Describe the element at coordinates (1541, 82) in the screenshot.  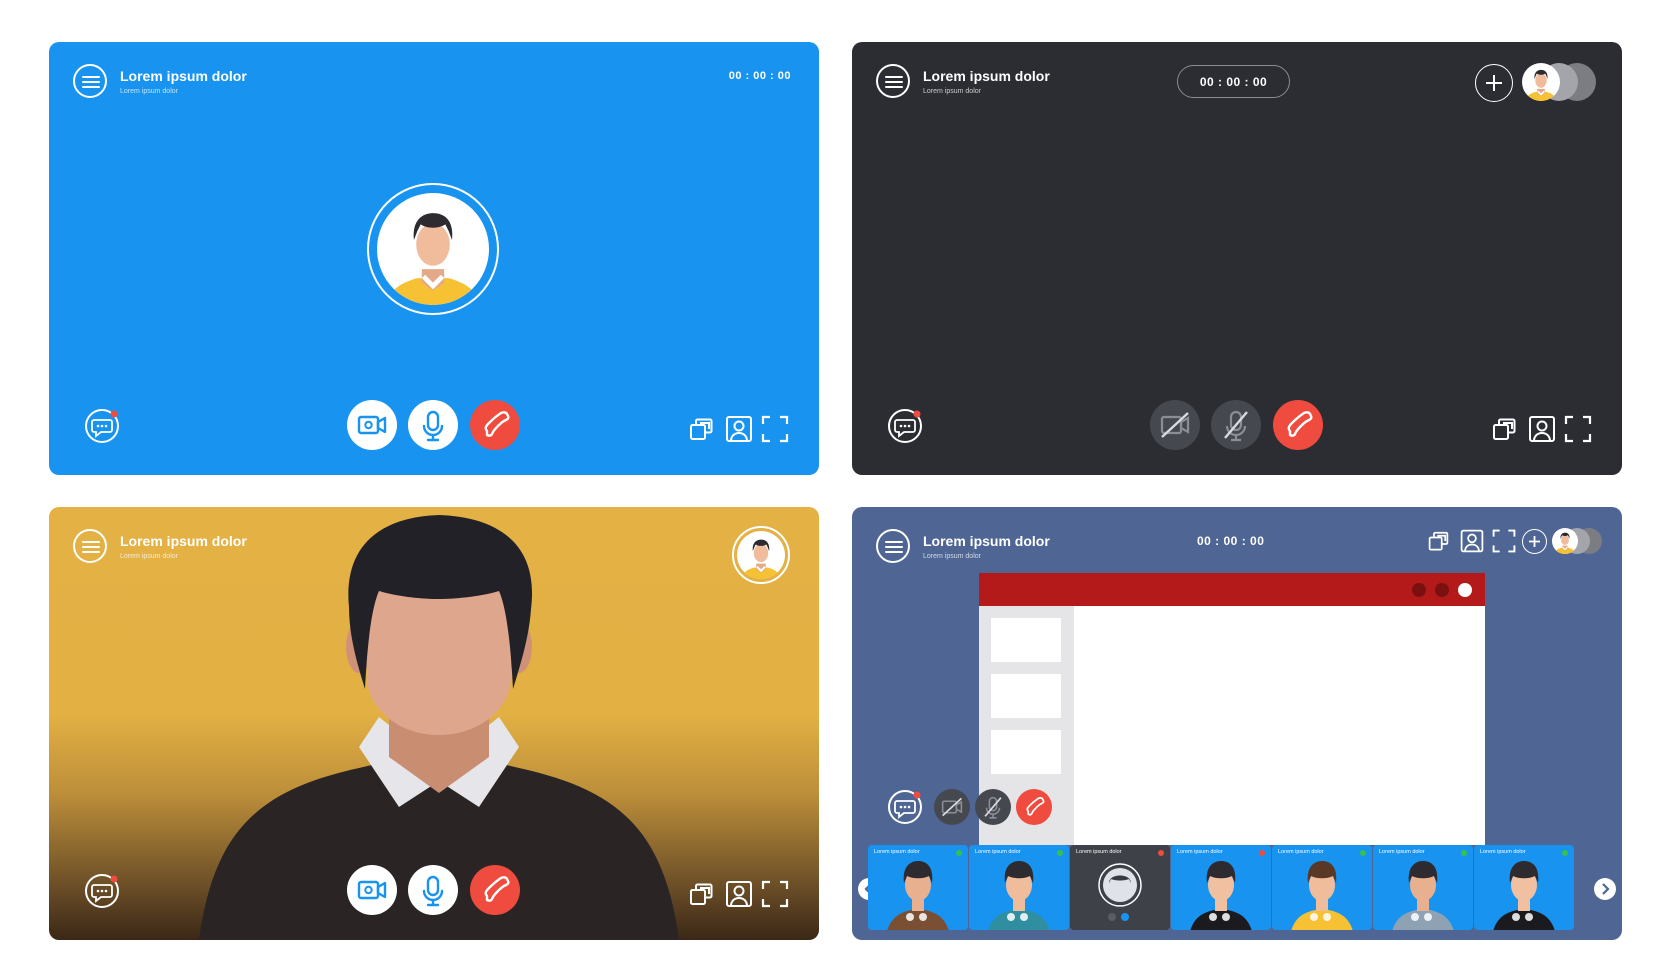
I see `participant-avatar` at that location.